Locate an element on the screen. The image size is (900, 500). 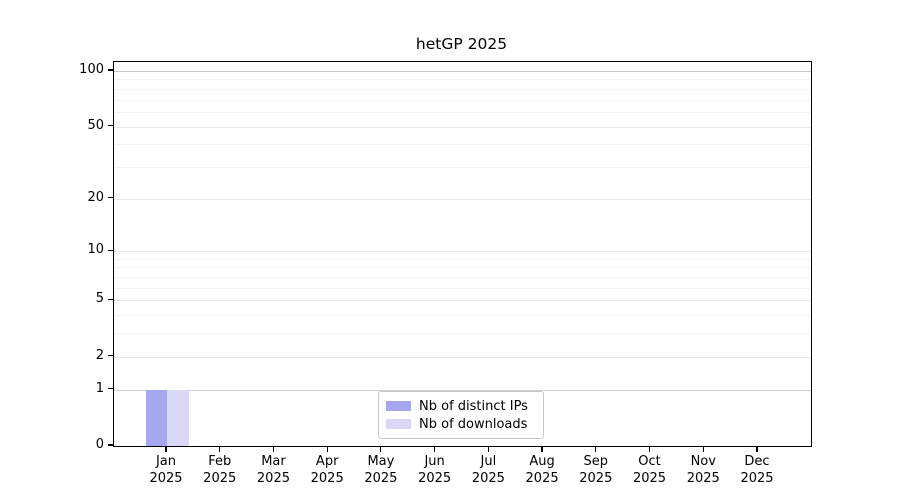
legend: Nb of distinct IPs Nb of downloads is located at coordinates (461, 415).